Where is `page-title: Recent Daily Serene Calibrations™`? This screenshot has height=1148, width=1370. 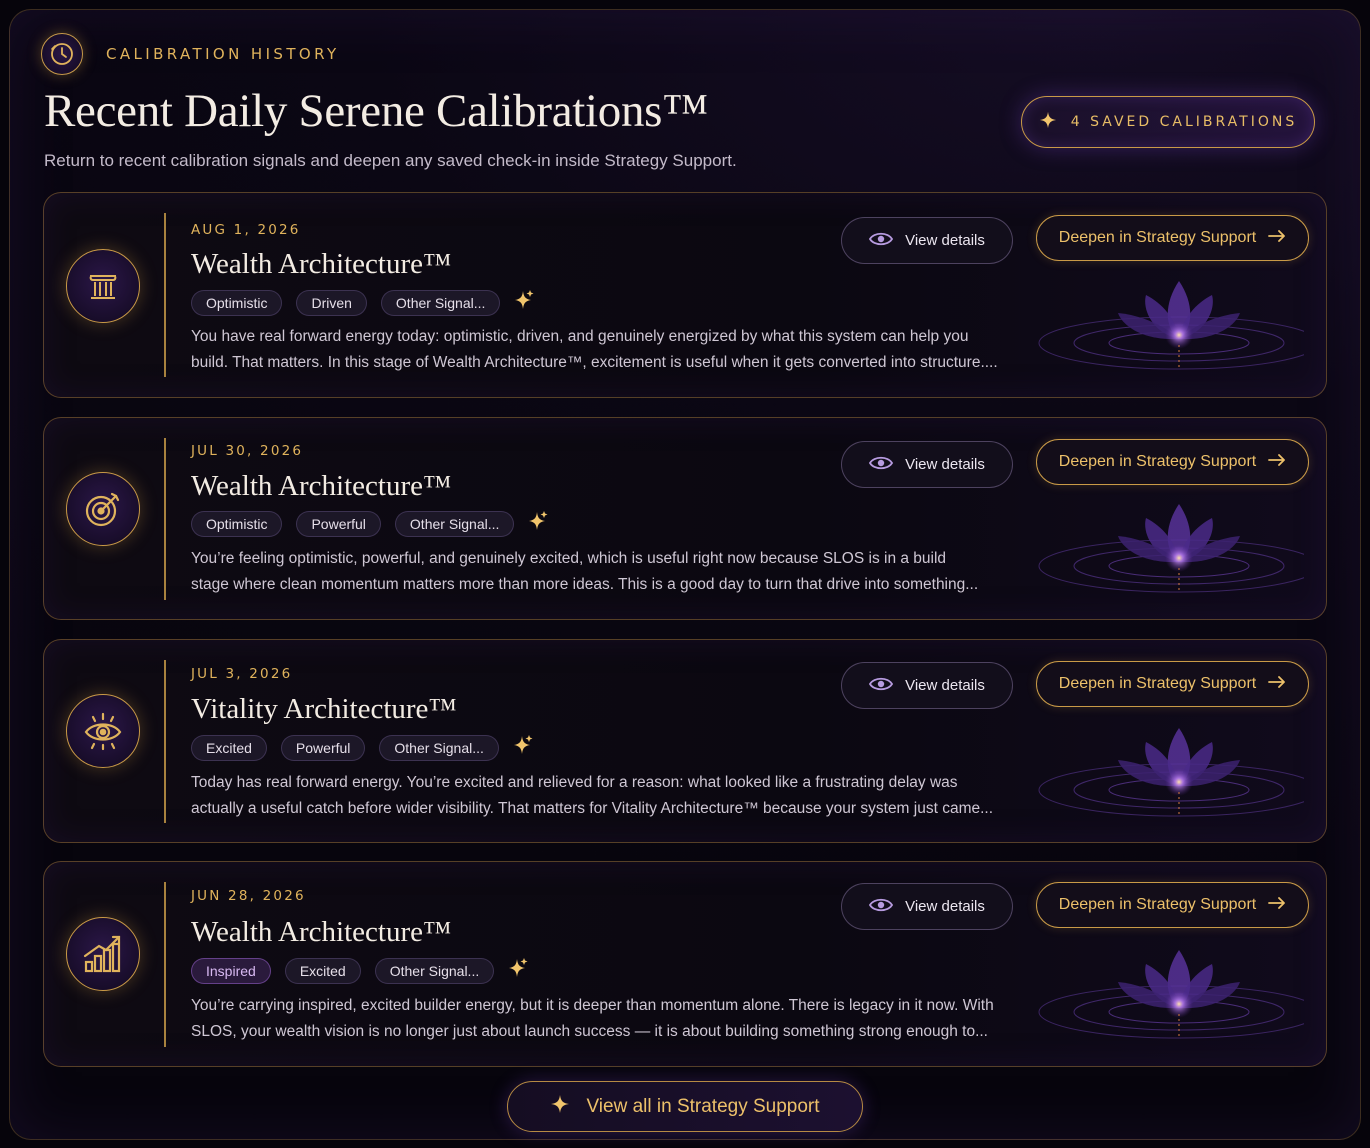 page-title: Recent Daily Serene Calibrations™ is located at coordinates (376, 111).